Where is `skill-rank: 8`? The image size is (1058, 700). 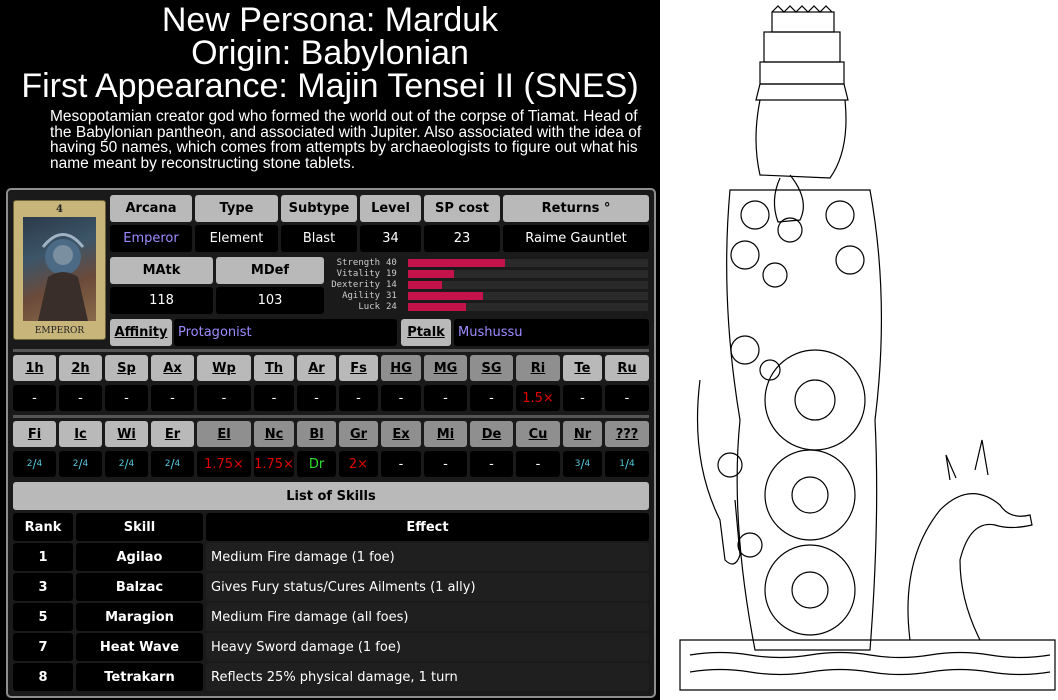
skill-rank: 8 is located at coordinates (43, 677).